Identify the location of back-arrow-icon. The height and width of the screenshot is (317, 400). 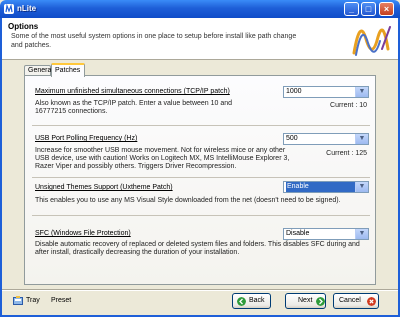
(241, 301).